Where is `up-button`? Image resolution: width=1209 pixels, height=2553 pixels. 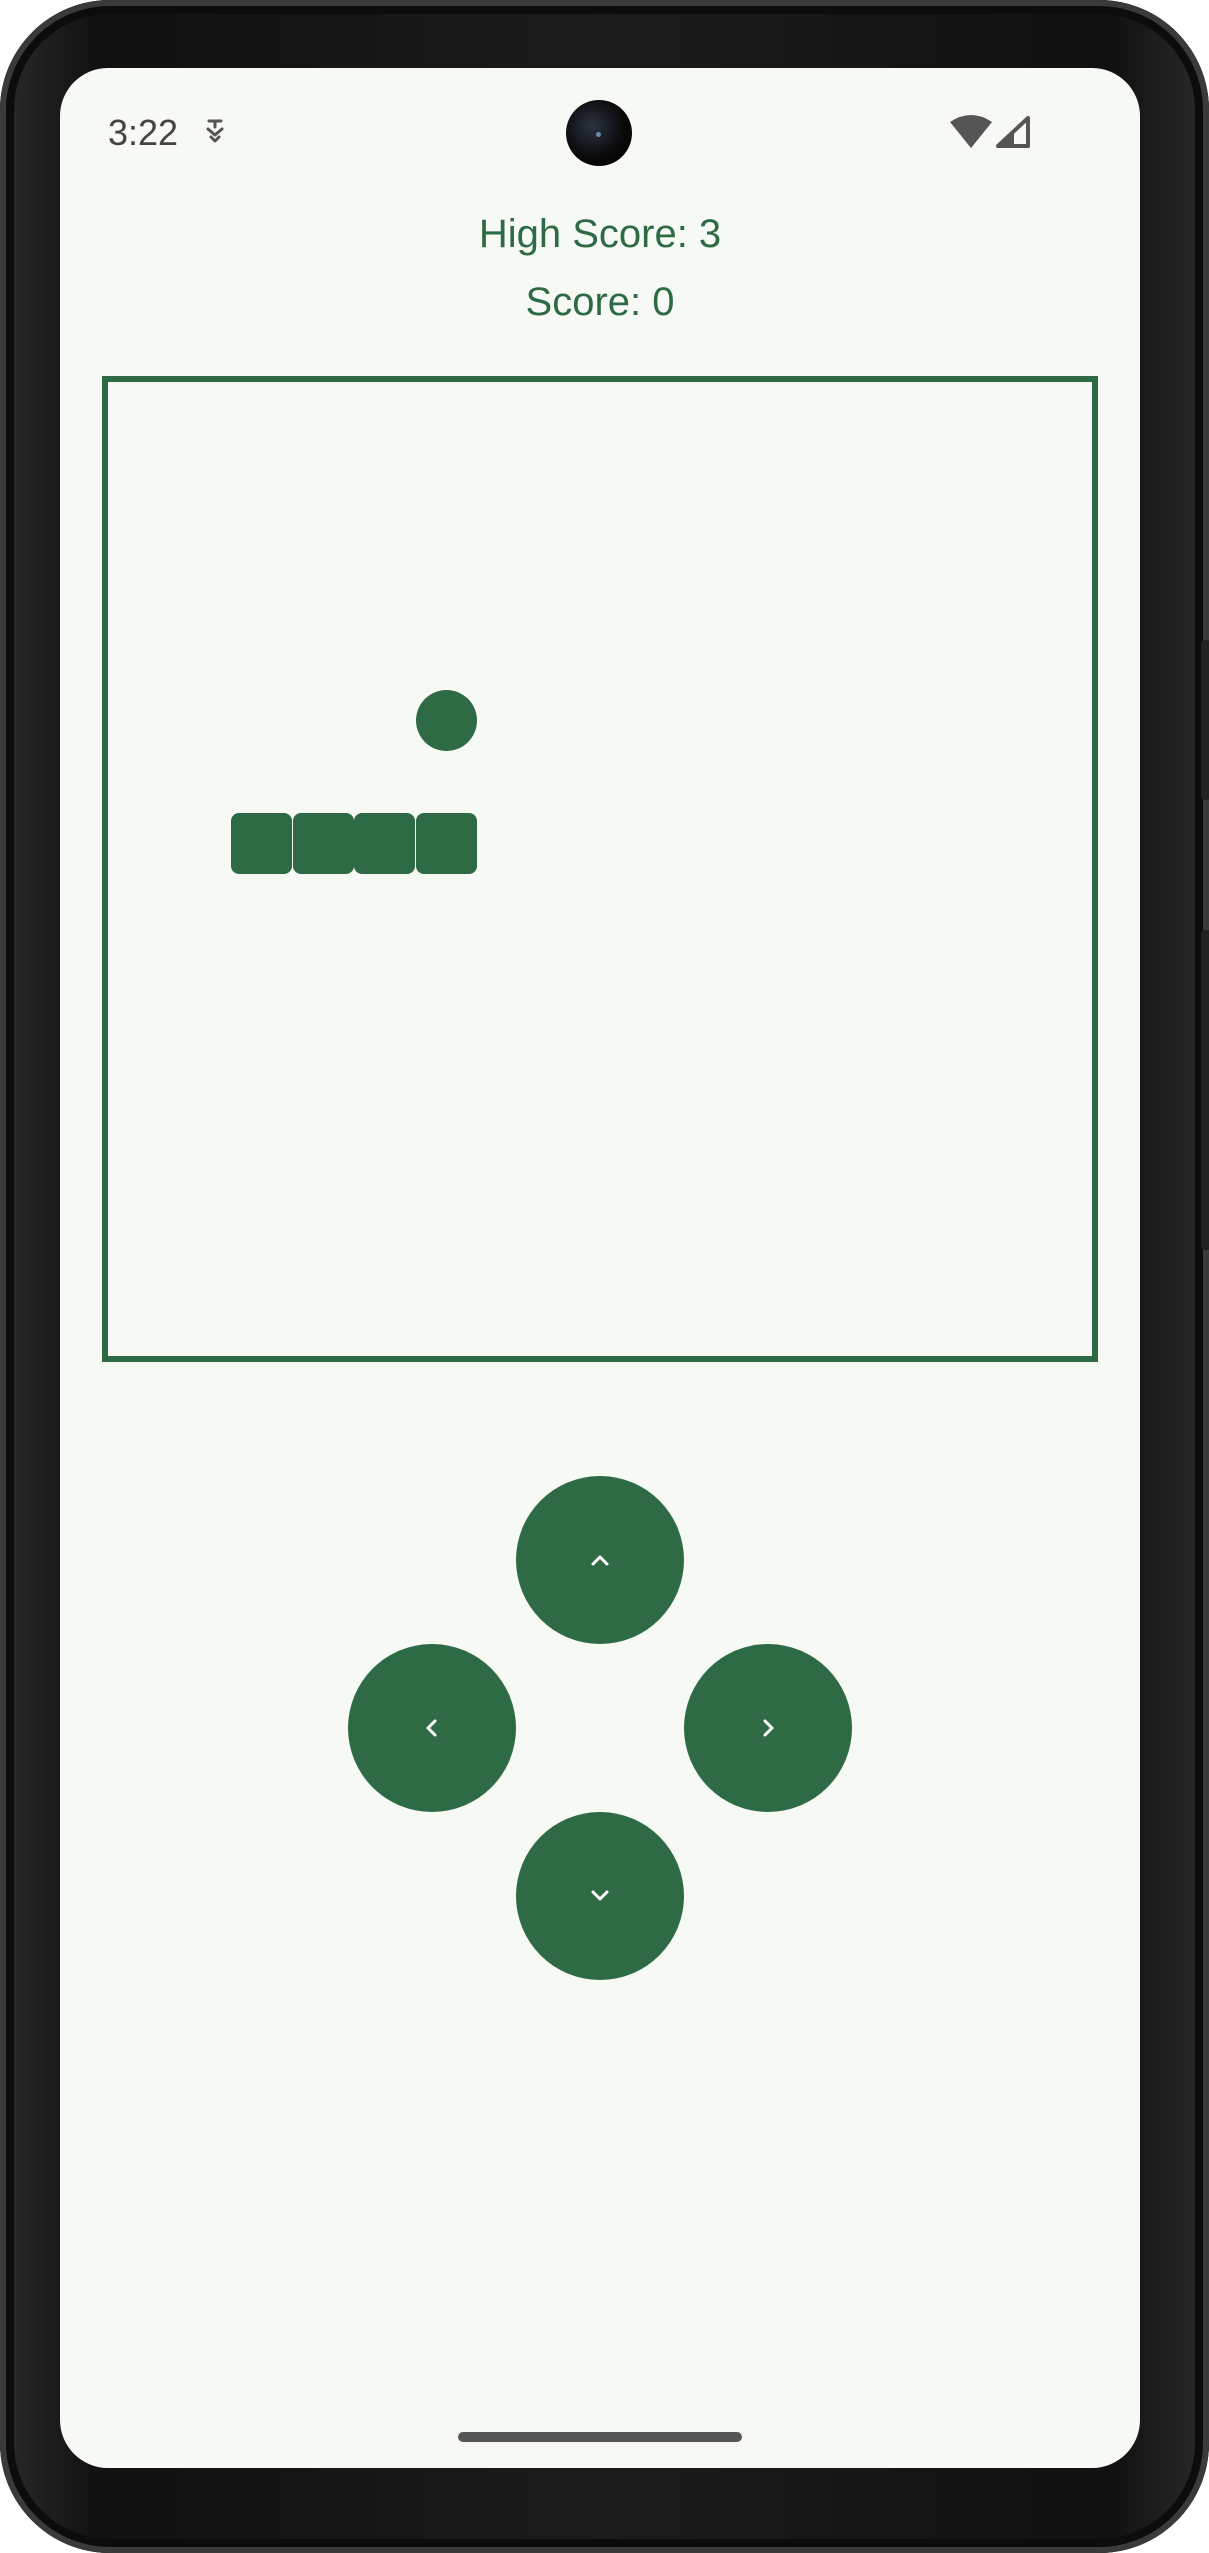
up-button is located at coordinates (600, 1560).